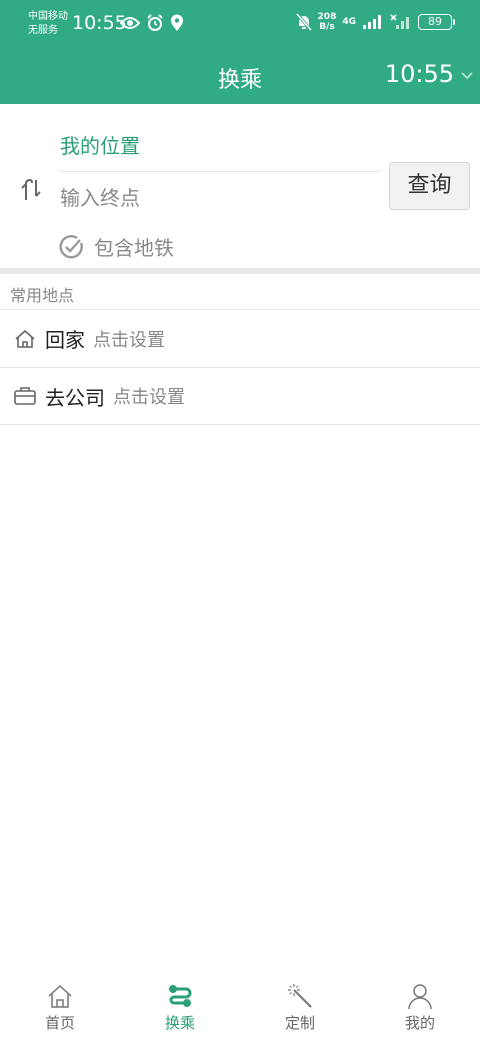 This screenshot has height=1040, width=480. What do you see at coordinates (179, 1023) in the screenshot?
I see `nav-label: 换乘` at bounding box center [179, 1023].